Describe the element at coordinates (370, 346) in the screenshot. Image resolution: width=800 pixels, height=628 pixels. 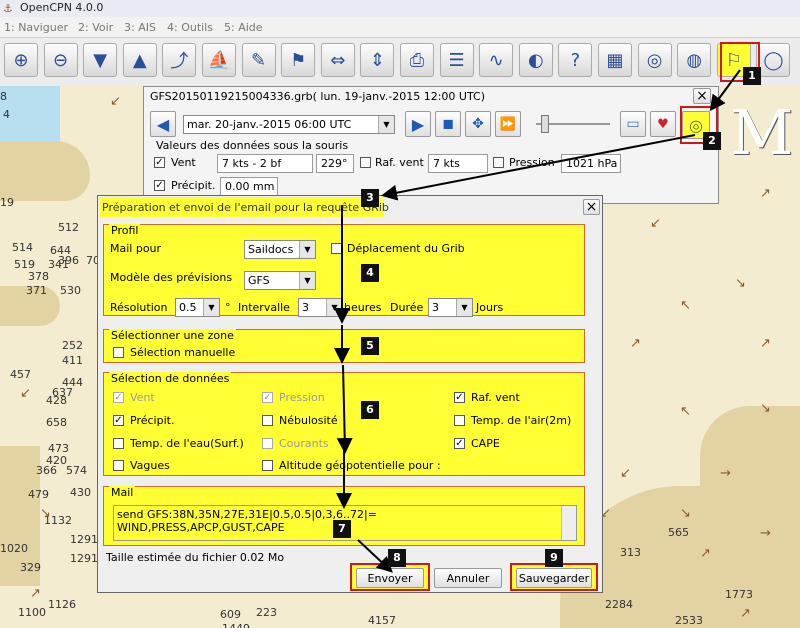
I see `badge-5: 5` at that location.